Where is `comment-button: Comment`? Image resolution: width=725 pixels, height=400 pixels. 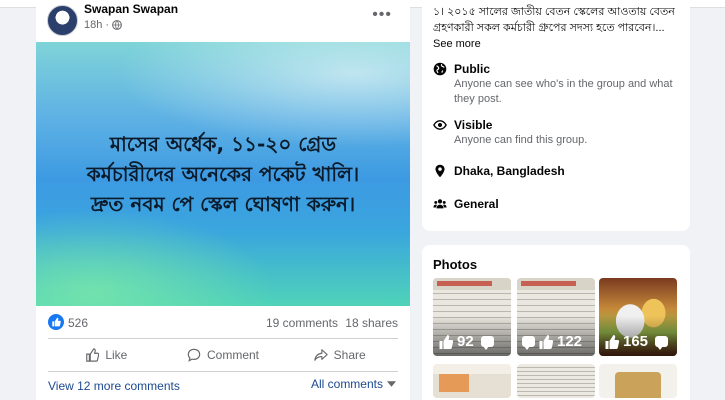
comment-button: Comment is located at coordinates (223, 355).